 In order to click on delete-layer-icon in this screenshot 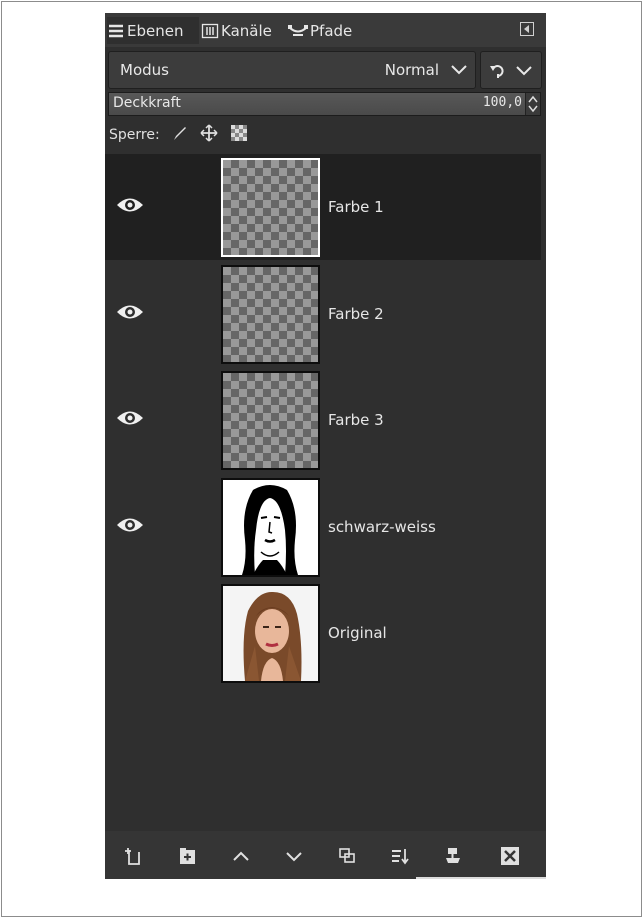, I will do `click(510, 856)`.